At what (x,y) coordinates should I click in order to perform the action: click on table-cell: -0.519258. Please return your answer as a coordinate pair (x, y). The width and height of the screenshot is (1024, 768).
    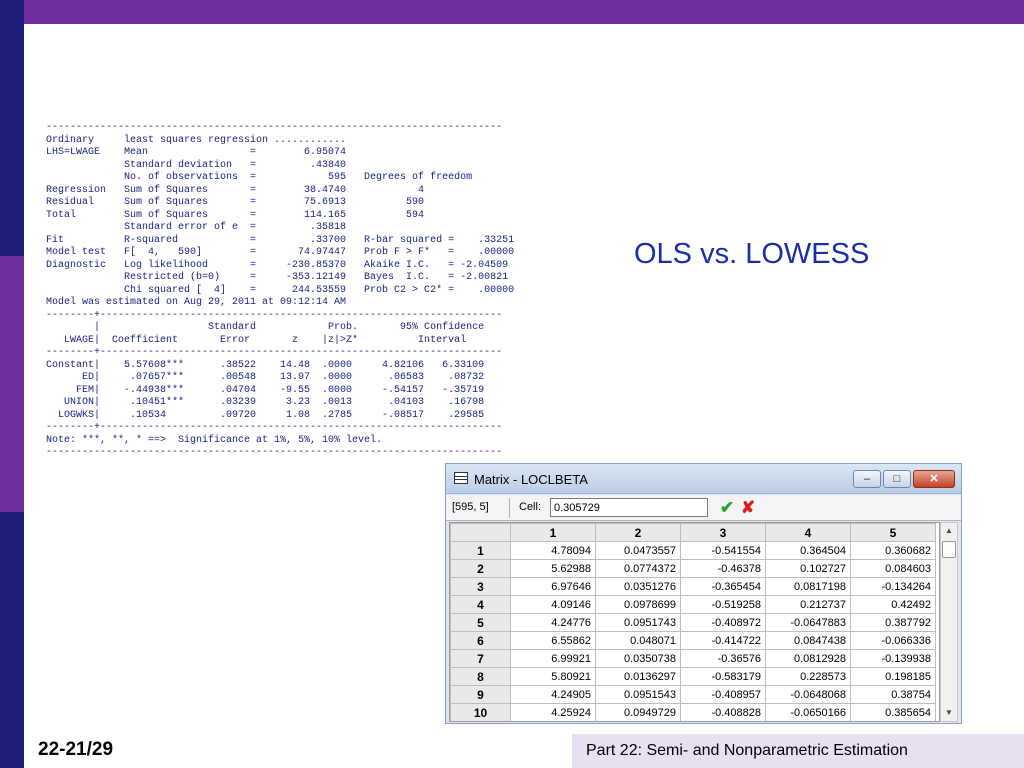
    Looking at the image, I should click on (723, 604).